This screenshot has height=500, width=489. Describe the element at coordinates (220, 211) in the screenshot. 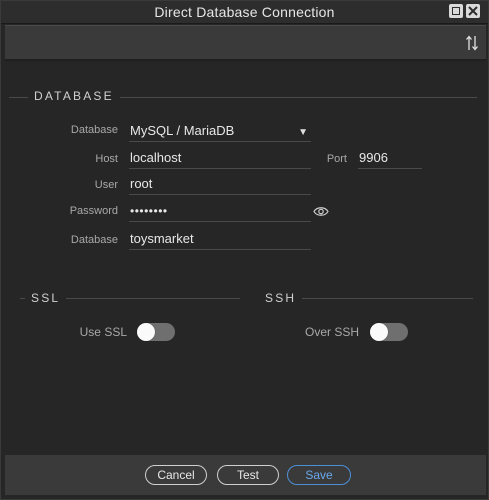

I see `password-field: ••••••••` at that location.